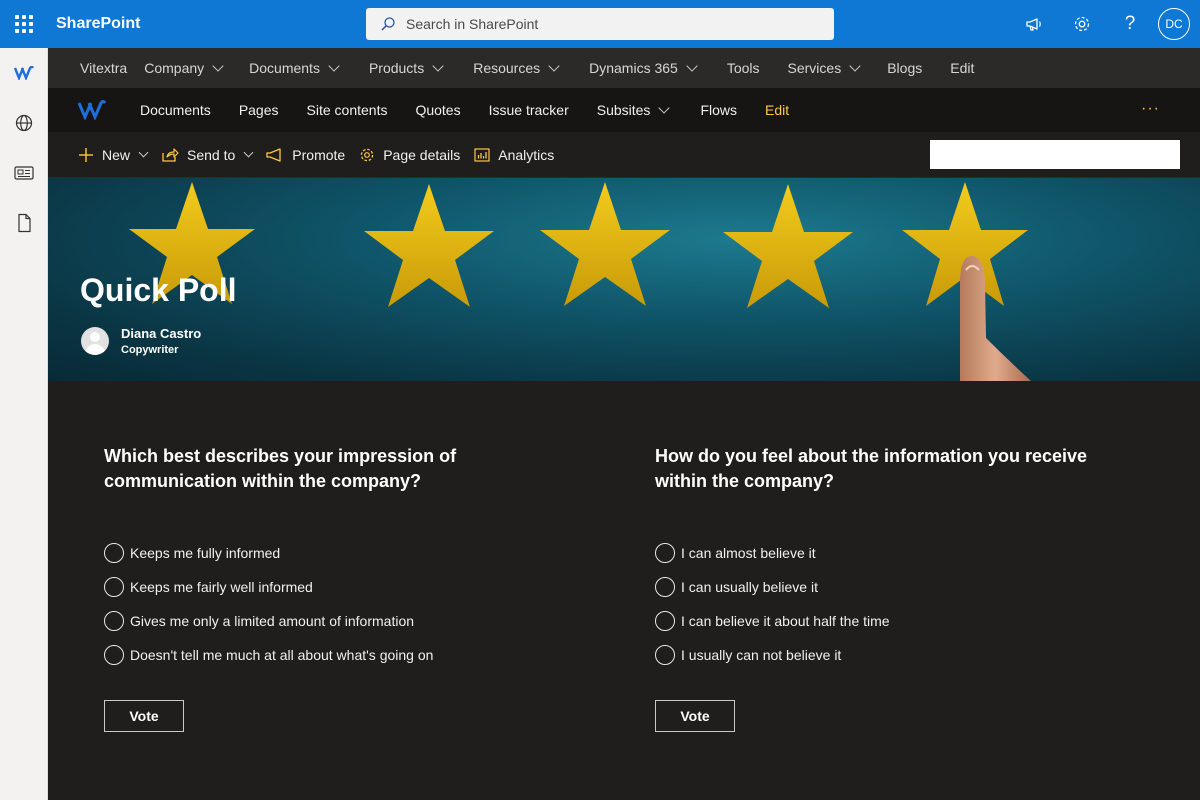  Describe the element at coordinates (150, 350) in the screenshot. I see `author-role: Copywriter` at that location.